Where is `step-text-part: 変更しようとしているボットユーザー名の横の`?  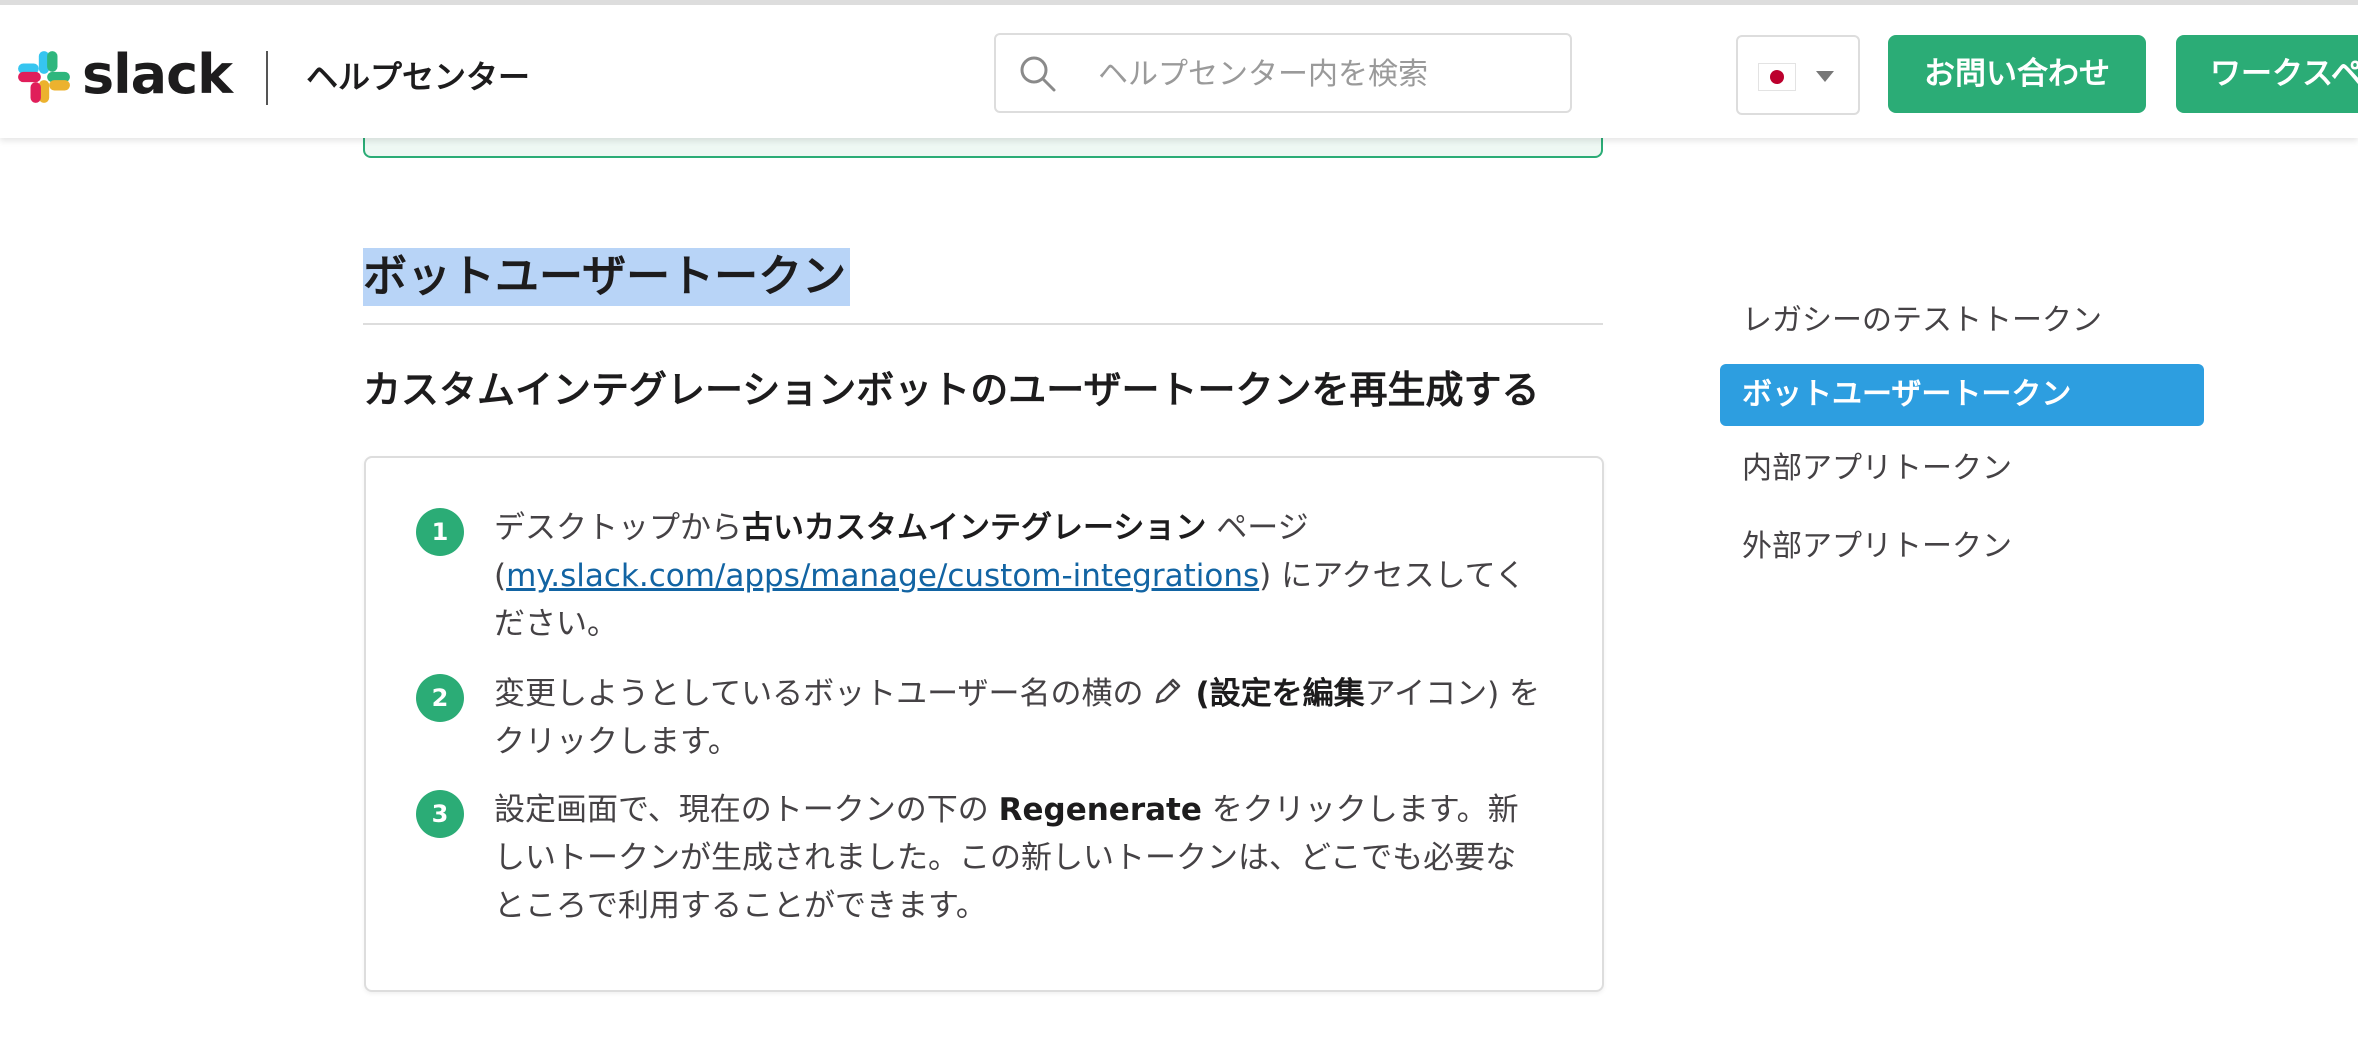
step-text-part: 変更しようとしているボットユーザー名の横の is located at coordinates (819, 694).